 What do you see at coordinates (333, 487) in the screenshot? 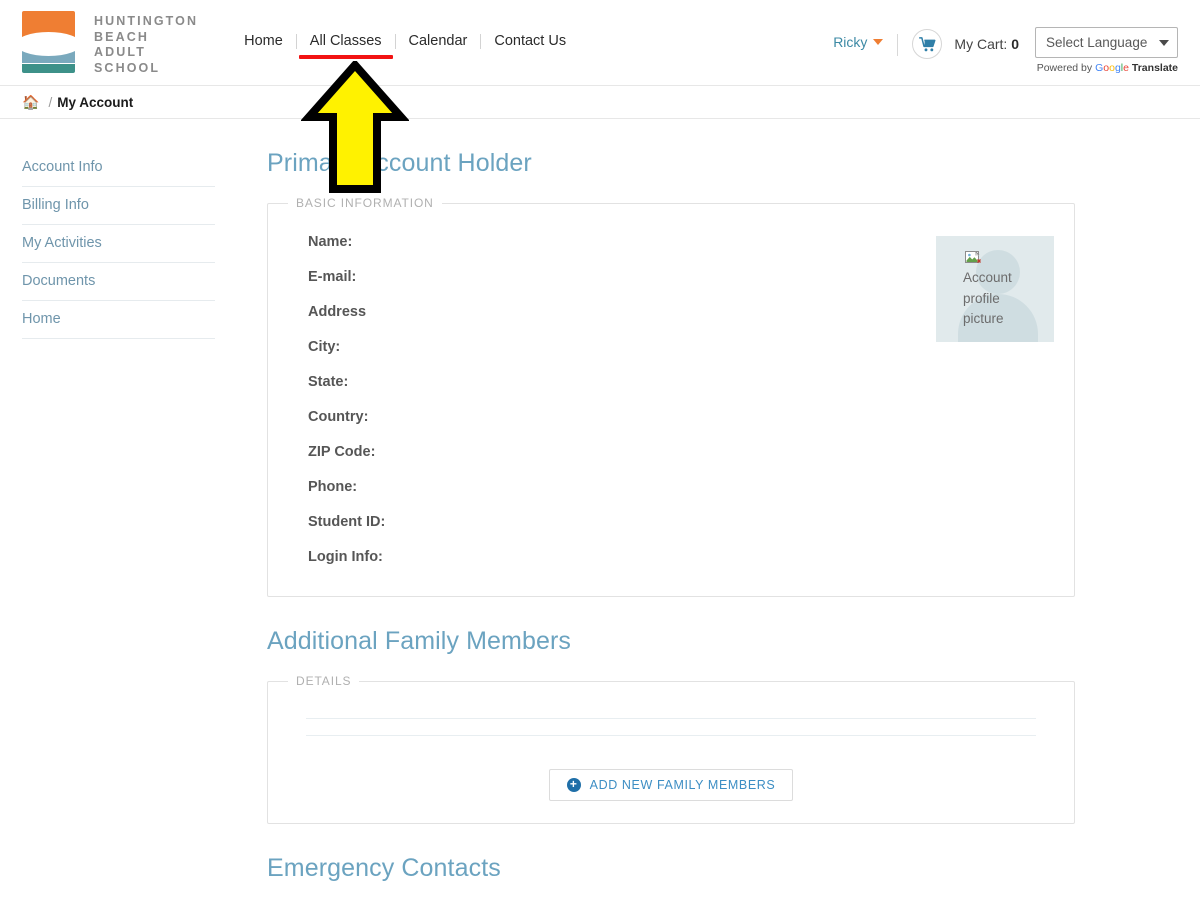
I see `field-phone: Phone:` at bounding box center [333, 487].